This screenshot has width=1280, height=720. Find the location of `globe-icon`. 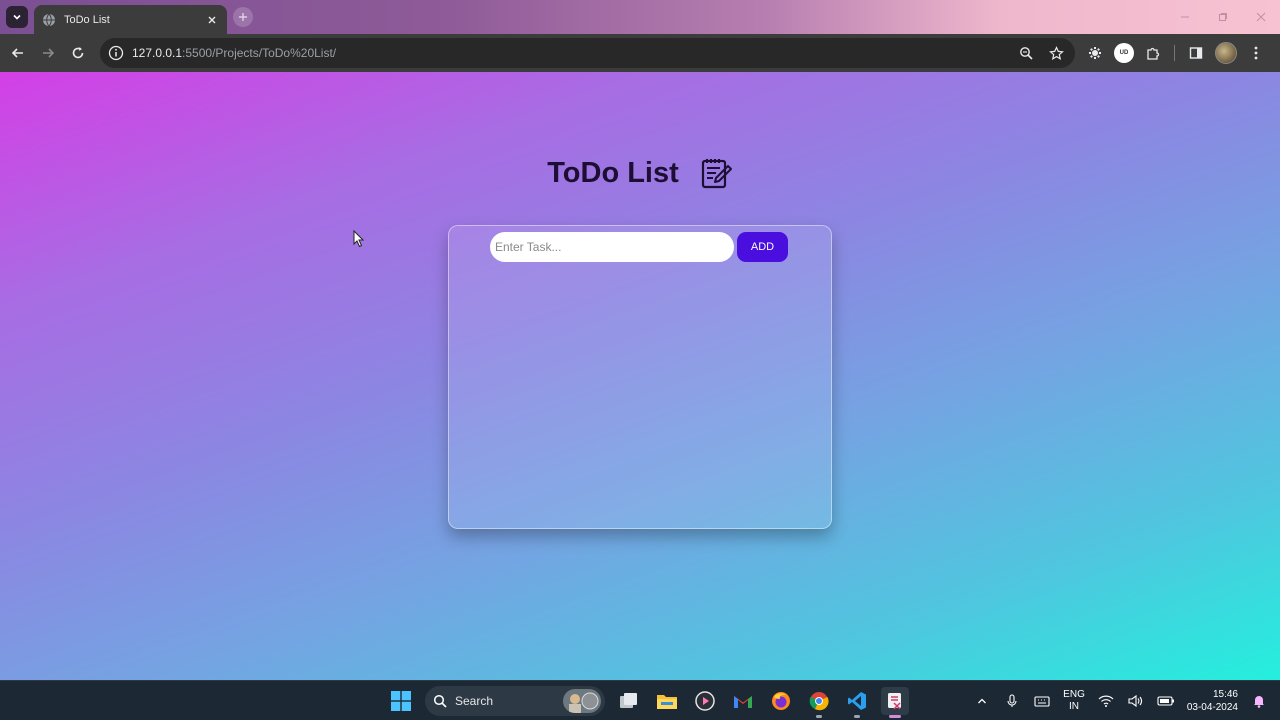

globe-icon is located at coordinates (49, 20).